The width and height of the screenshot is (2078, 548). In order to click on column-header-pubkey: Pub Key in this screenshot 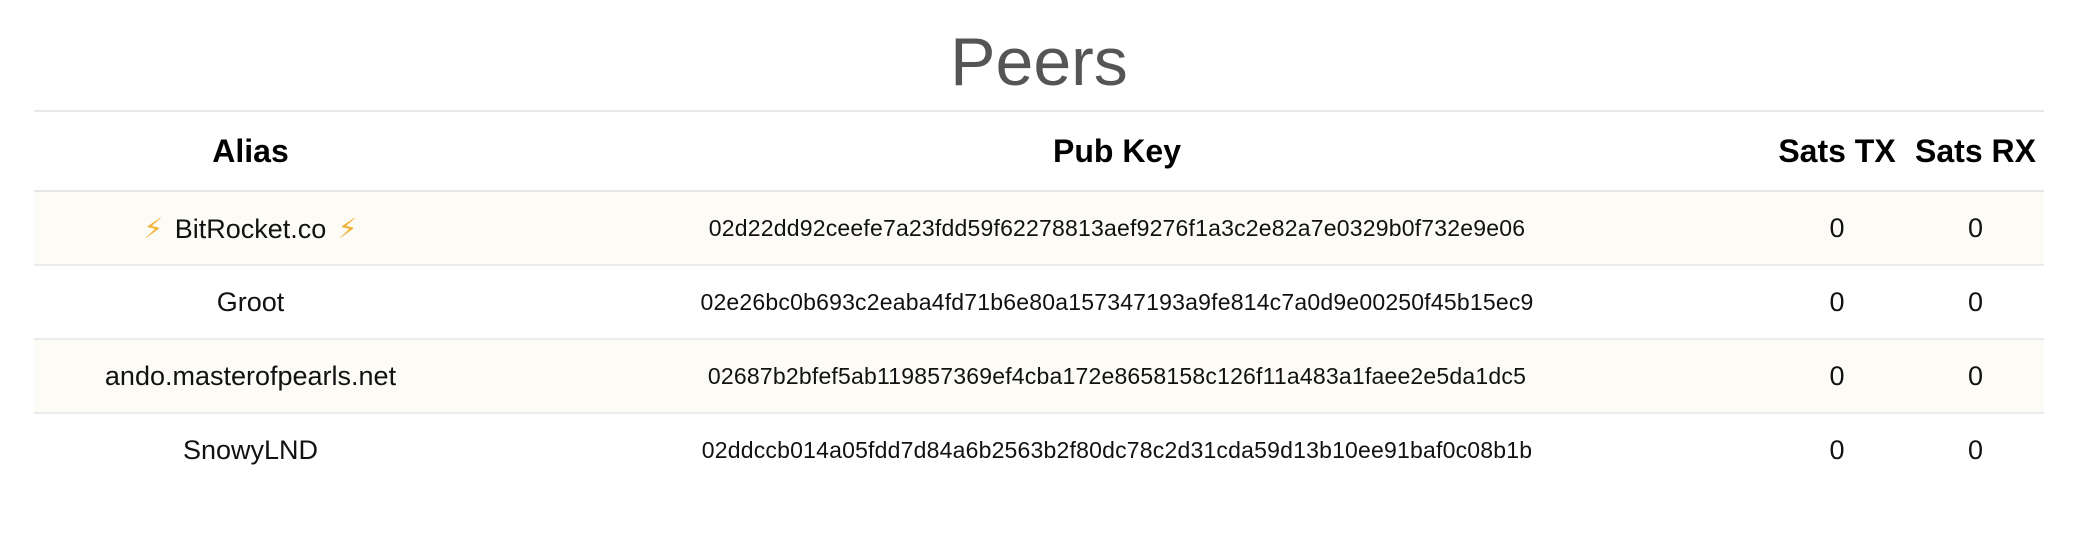, I will do `click(1117, 151)`.